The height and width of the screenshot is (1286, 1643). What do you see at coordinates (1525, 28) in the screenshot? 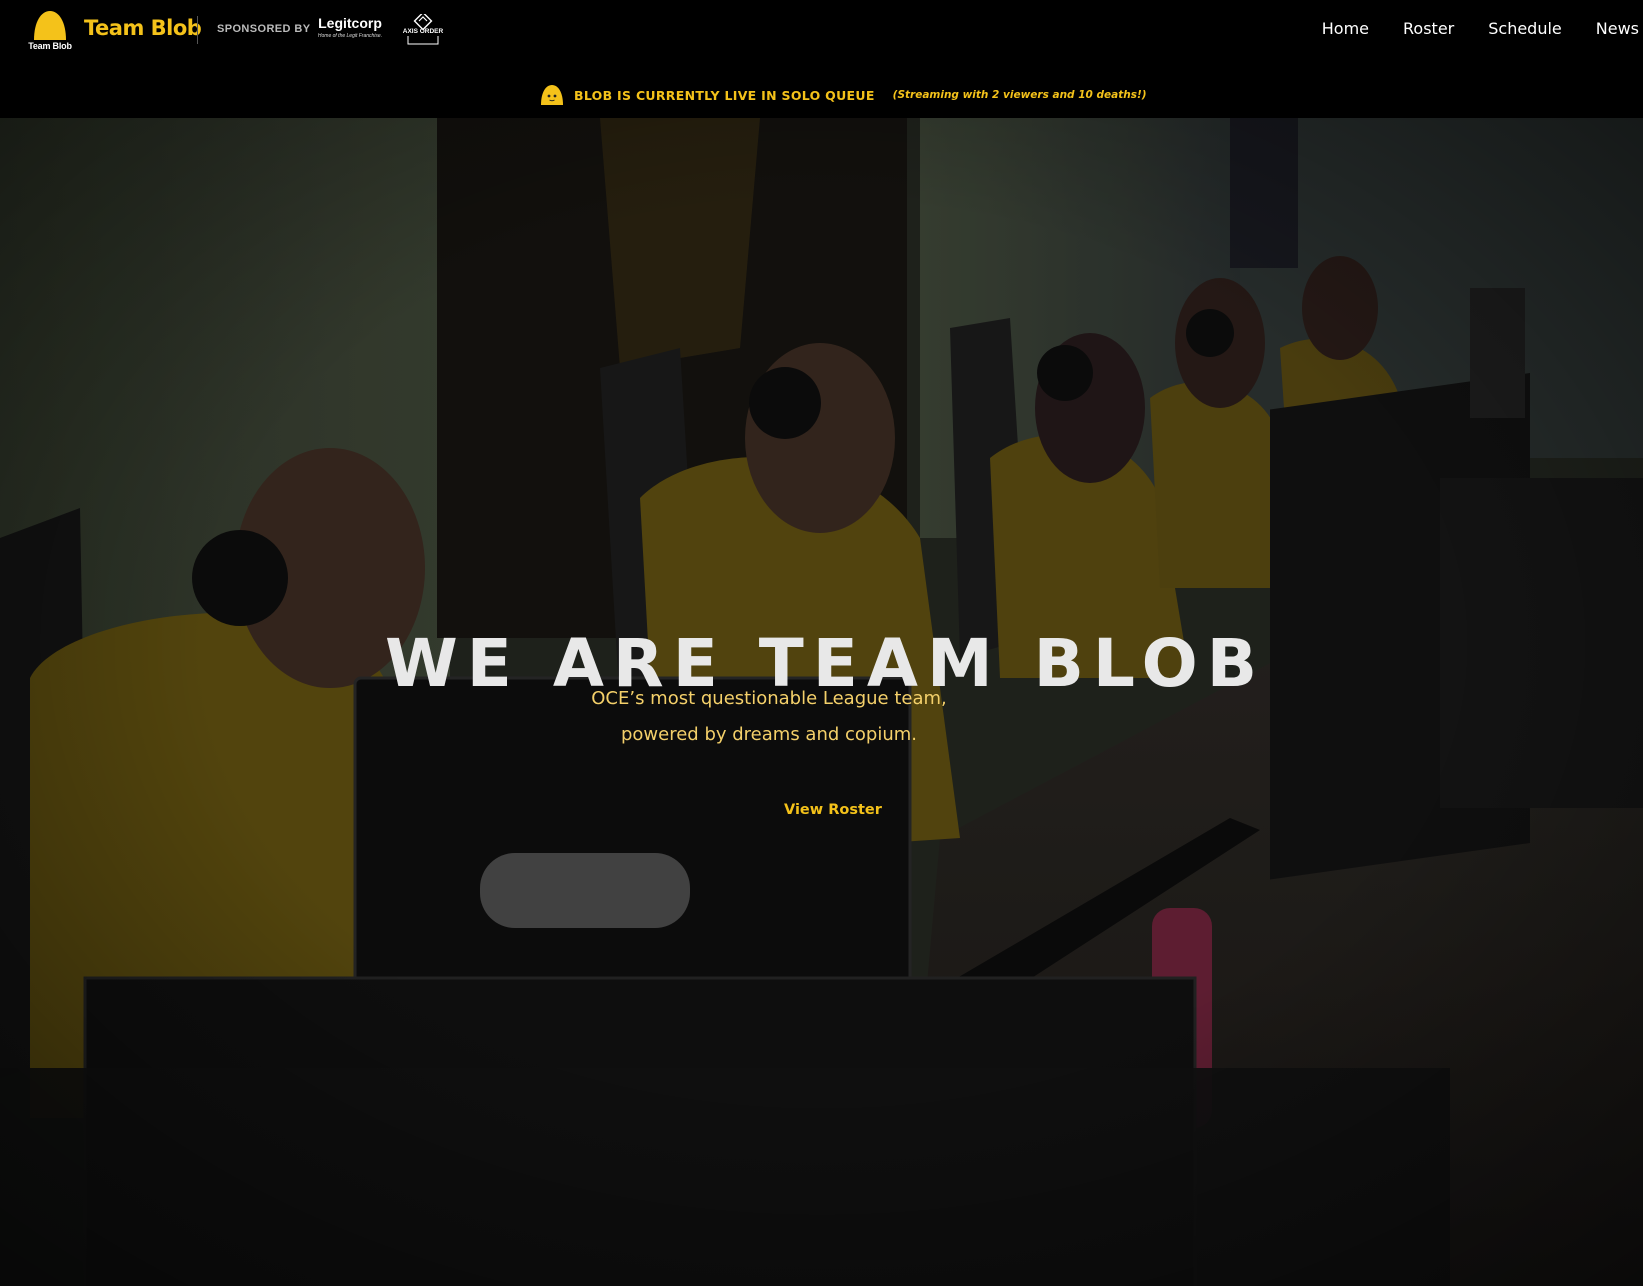
I see `nav-schedule: Schedule` at bounding box center [1525, 28].